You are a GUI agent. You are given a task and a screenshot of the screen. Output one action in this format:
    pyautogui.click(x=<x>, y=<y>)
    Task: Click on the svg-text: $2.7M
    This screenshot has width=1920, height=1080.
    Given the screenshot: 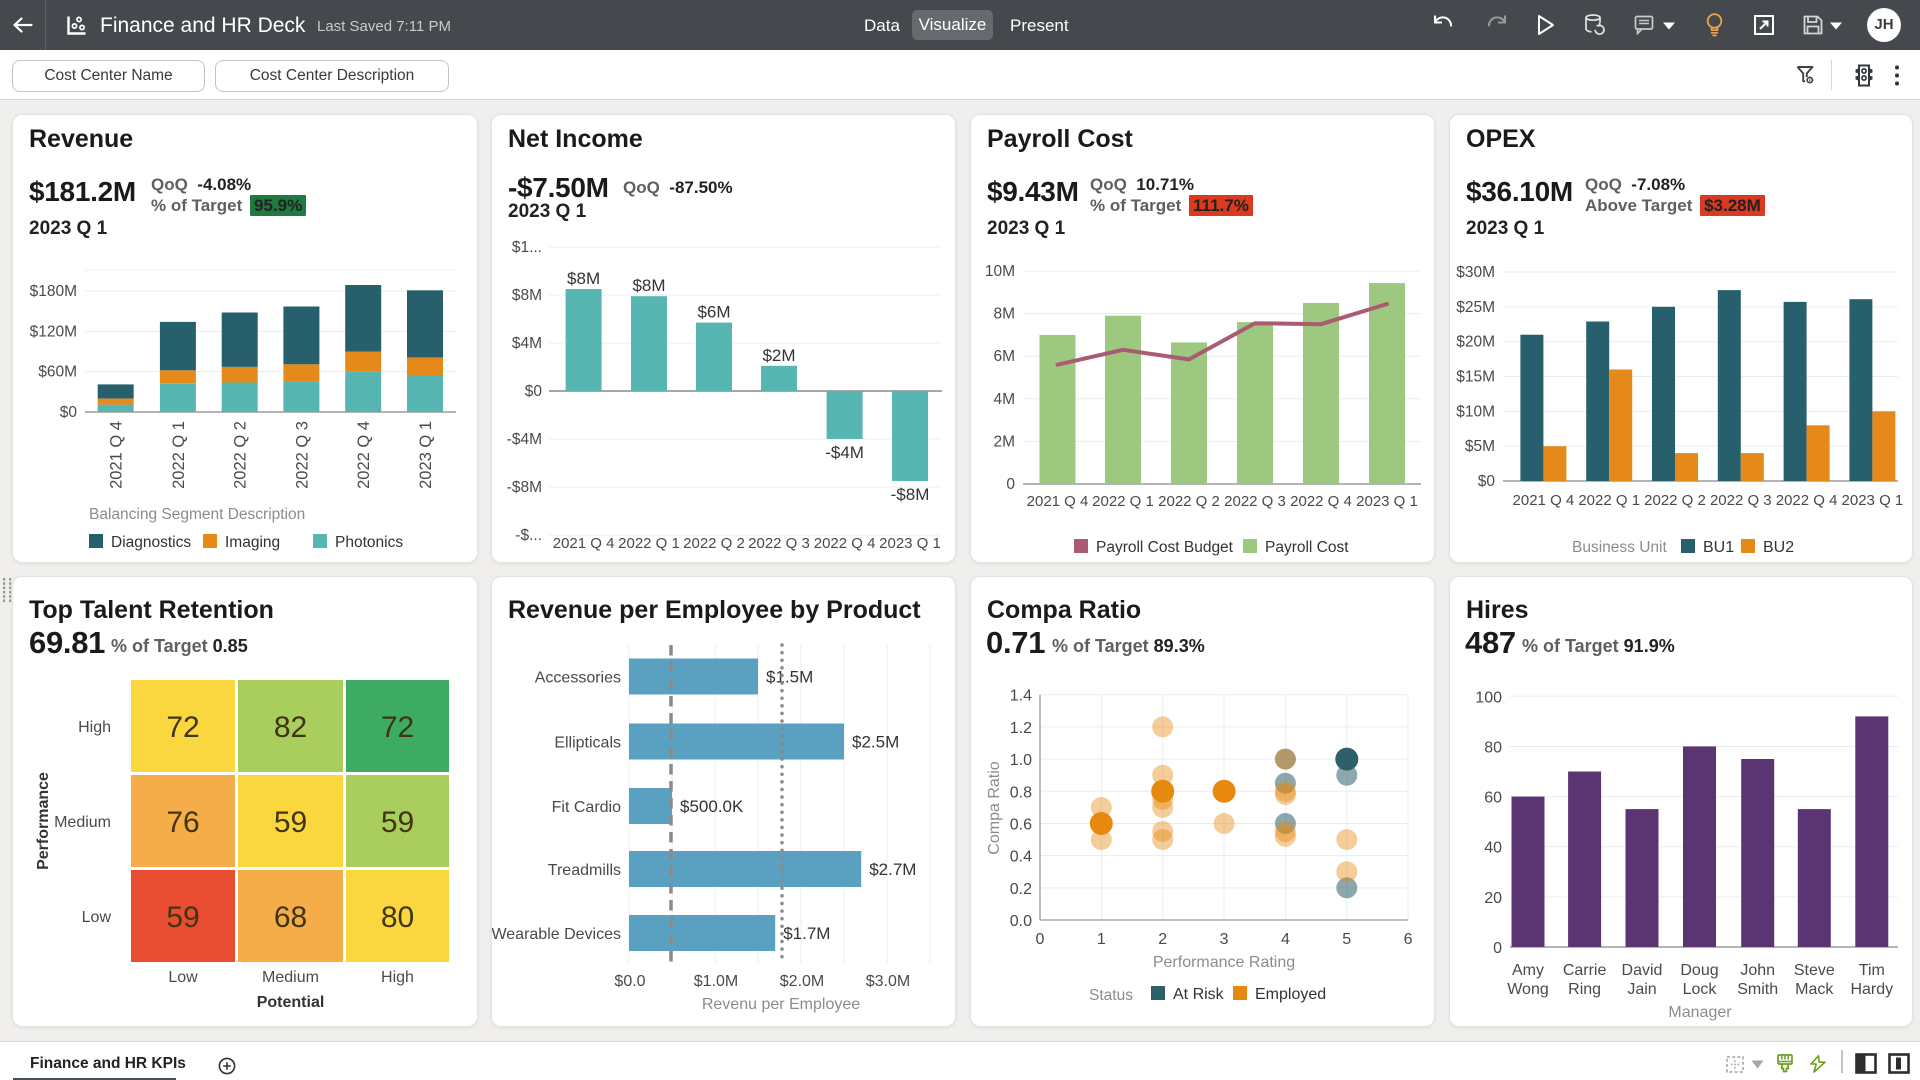 What is the action you would take?
    pyautogui.click(x=892, y=869)
    